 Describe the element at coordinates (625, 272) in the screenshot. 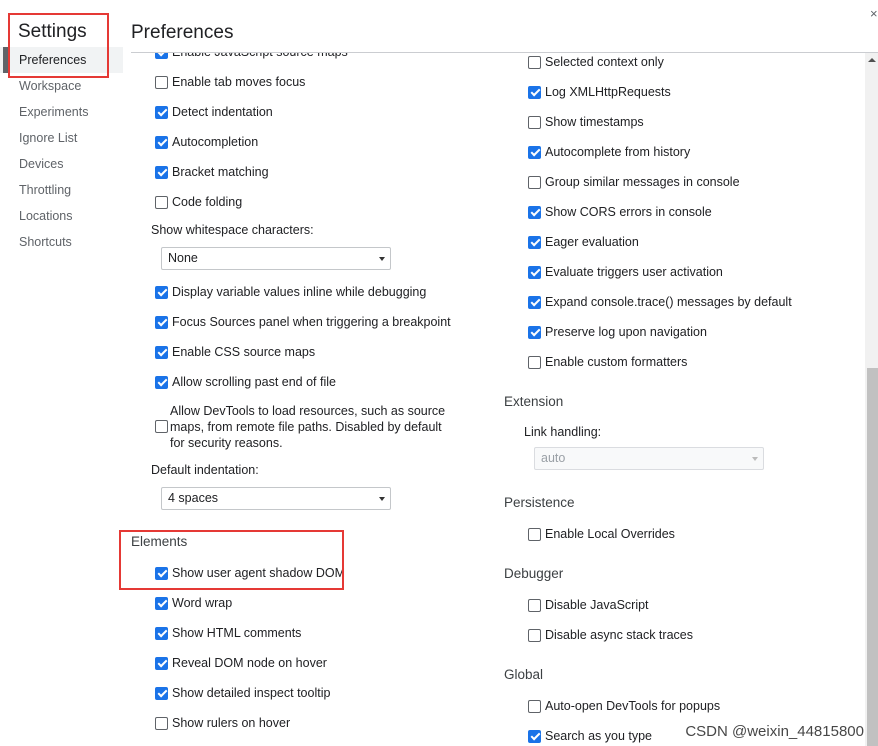

I see `checkbox-row: Evaluate triggers user activation` at that location.